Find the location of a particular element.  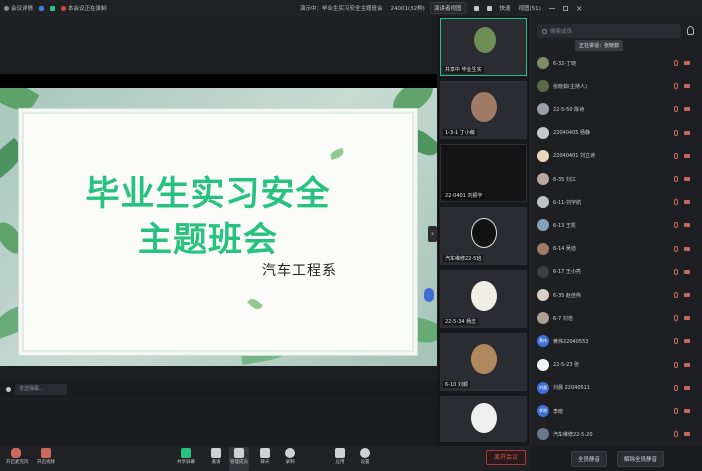

participant-row: 22040401 刘立诗 is located at coordinates (616, 156).